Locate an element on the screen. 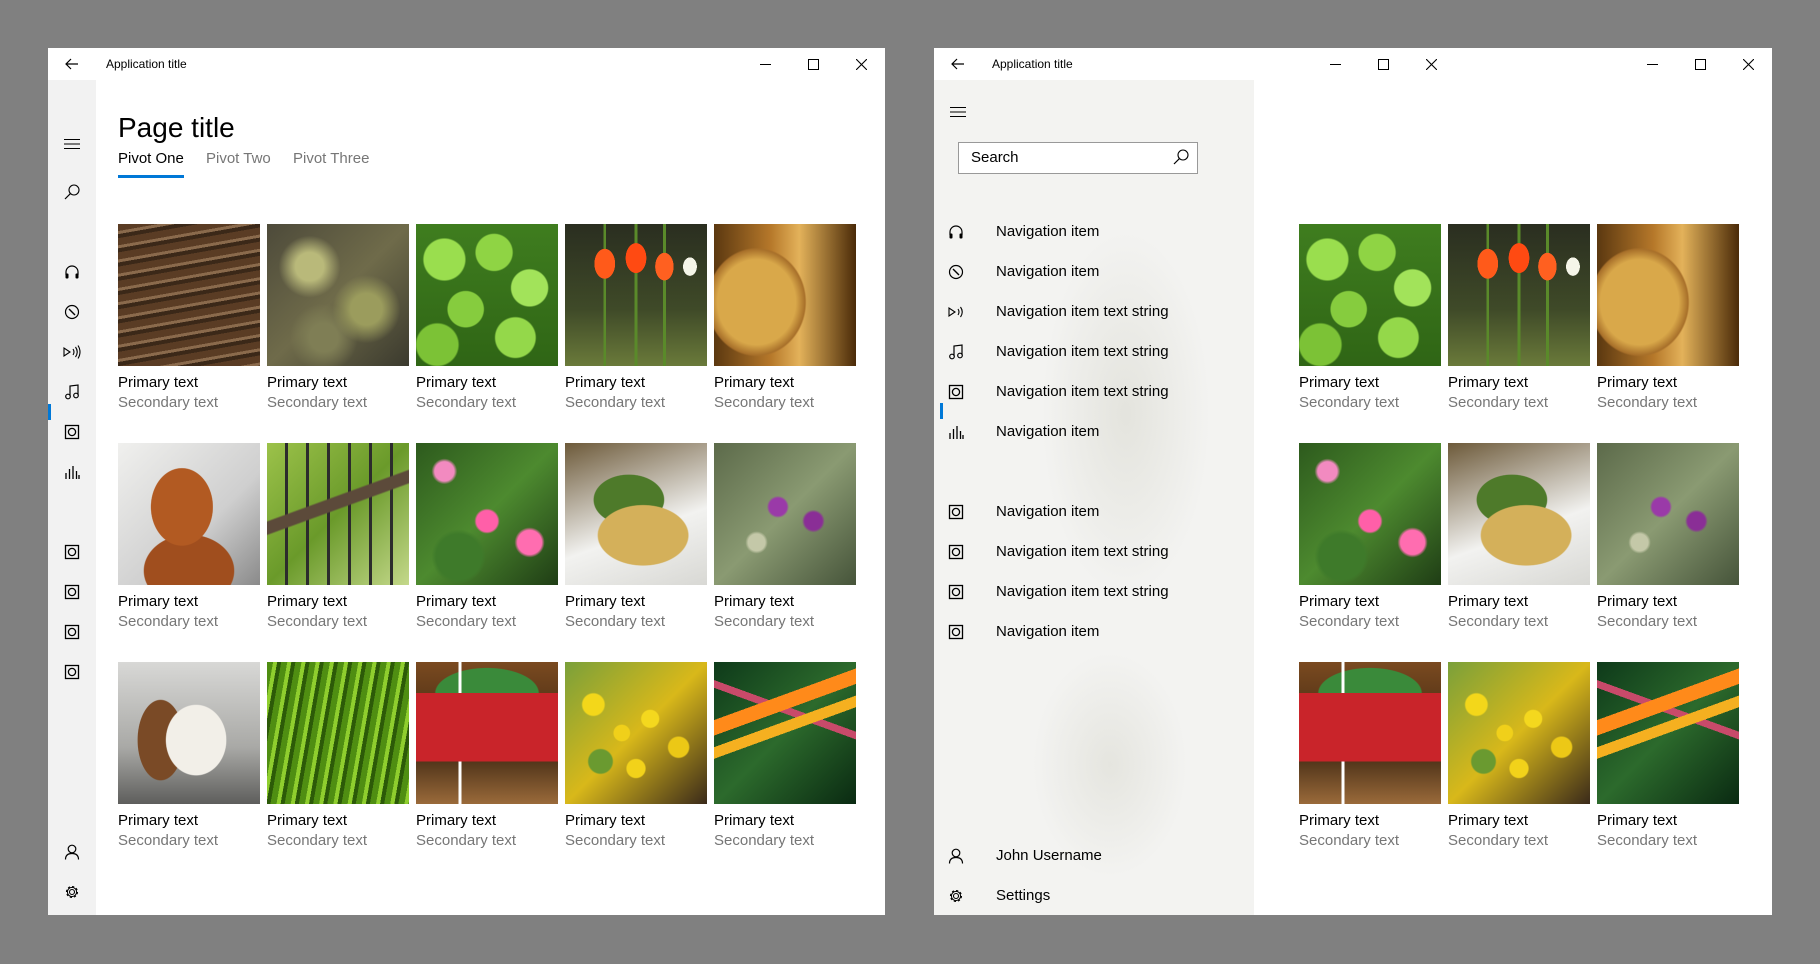 The width and height of the screenshot is (1820, 964). account-nav-item: John Username is located at coordinates (1094, 856).